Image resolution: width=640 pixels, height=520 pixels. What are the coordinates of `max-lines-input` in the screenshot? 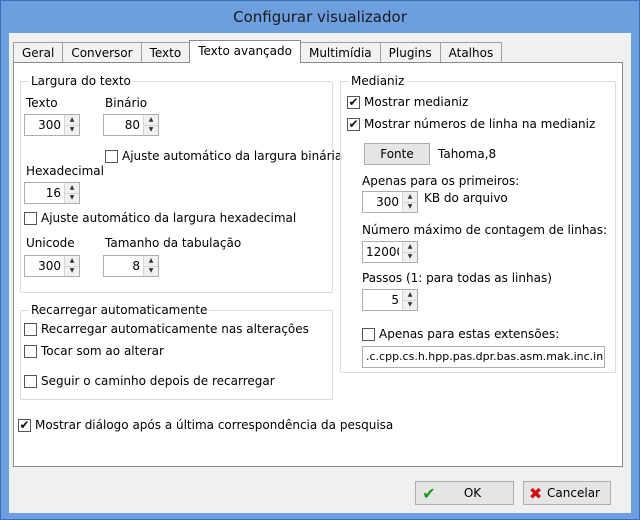 It's located at (382, 252).